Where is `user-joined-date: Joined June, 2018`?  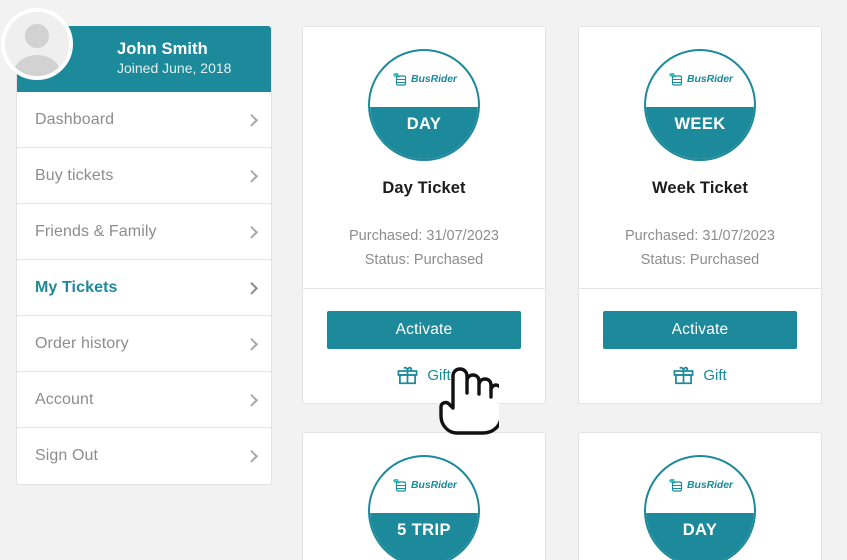 user-joined-date: Joined June, 2018 is located at coordinates (174, 68).